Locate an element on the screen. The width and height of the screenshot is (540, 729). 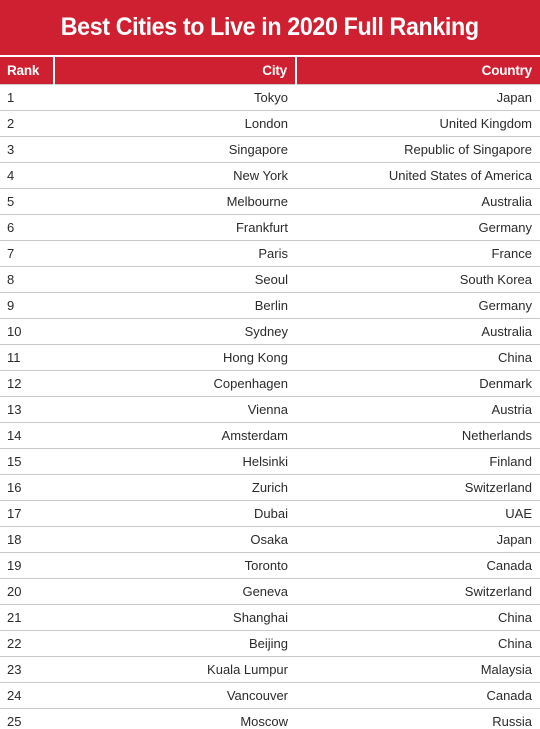
table-row: 6 Frankfurt Germany is located at coordinates (270, 227).